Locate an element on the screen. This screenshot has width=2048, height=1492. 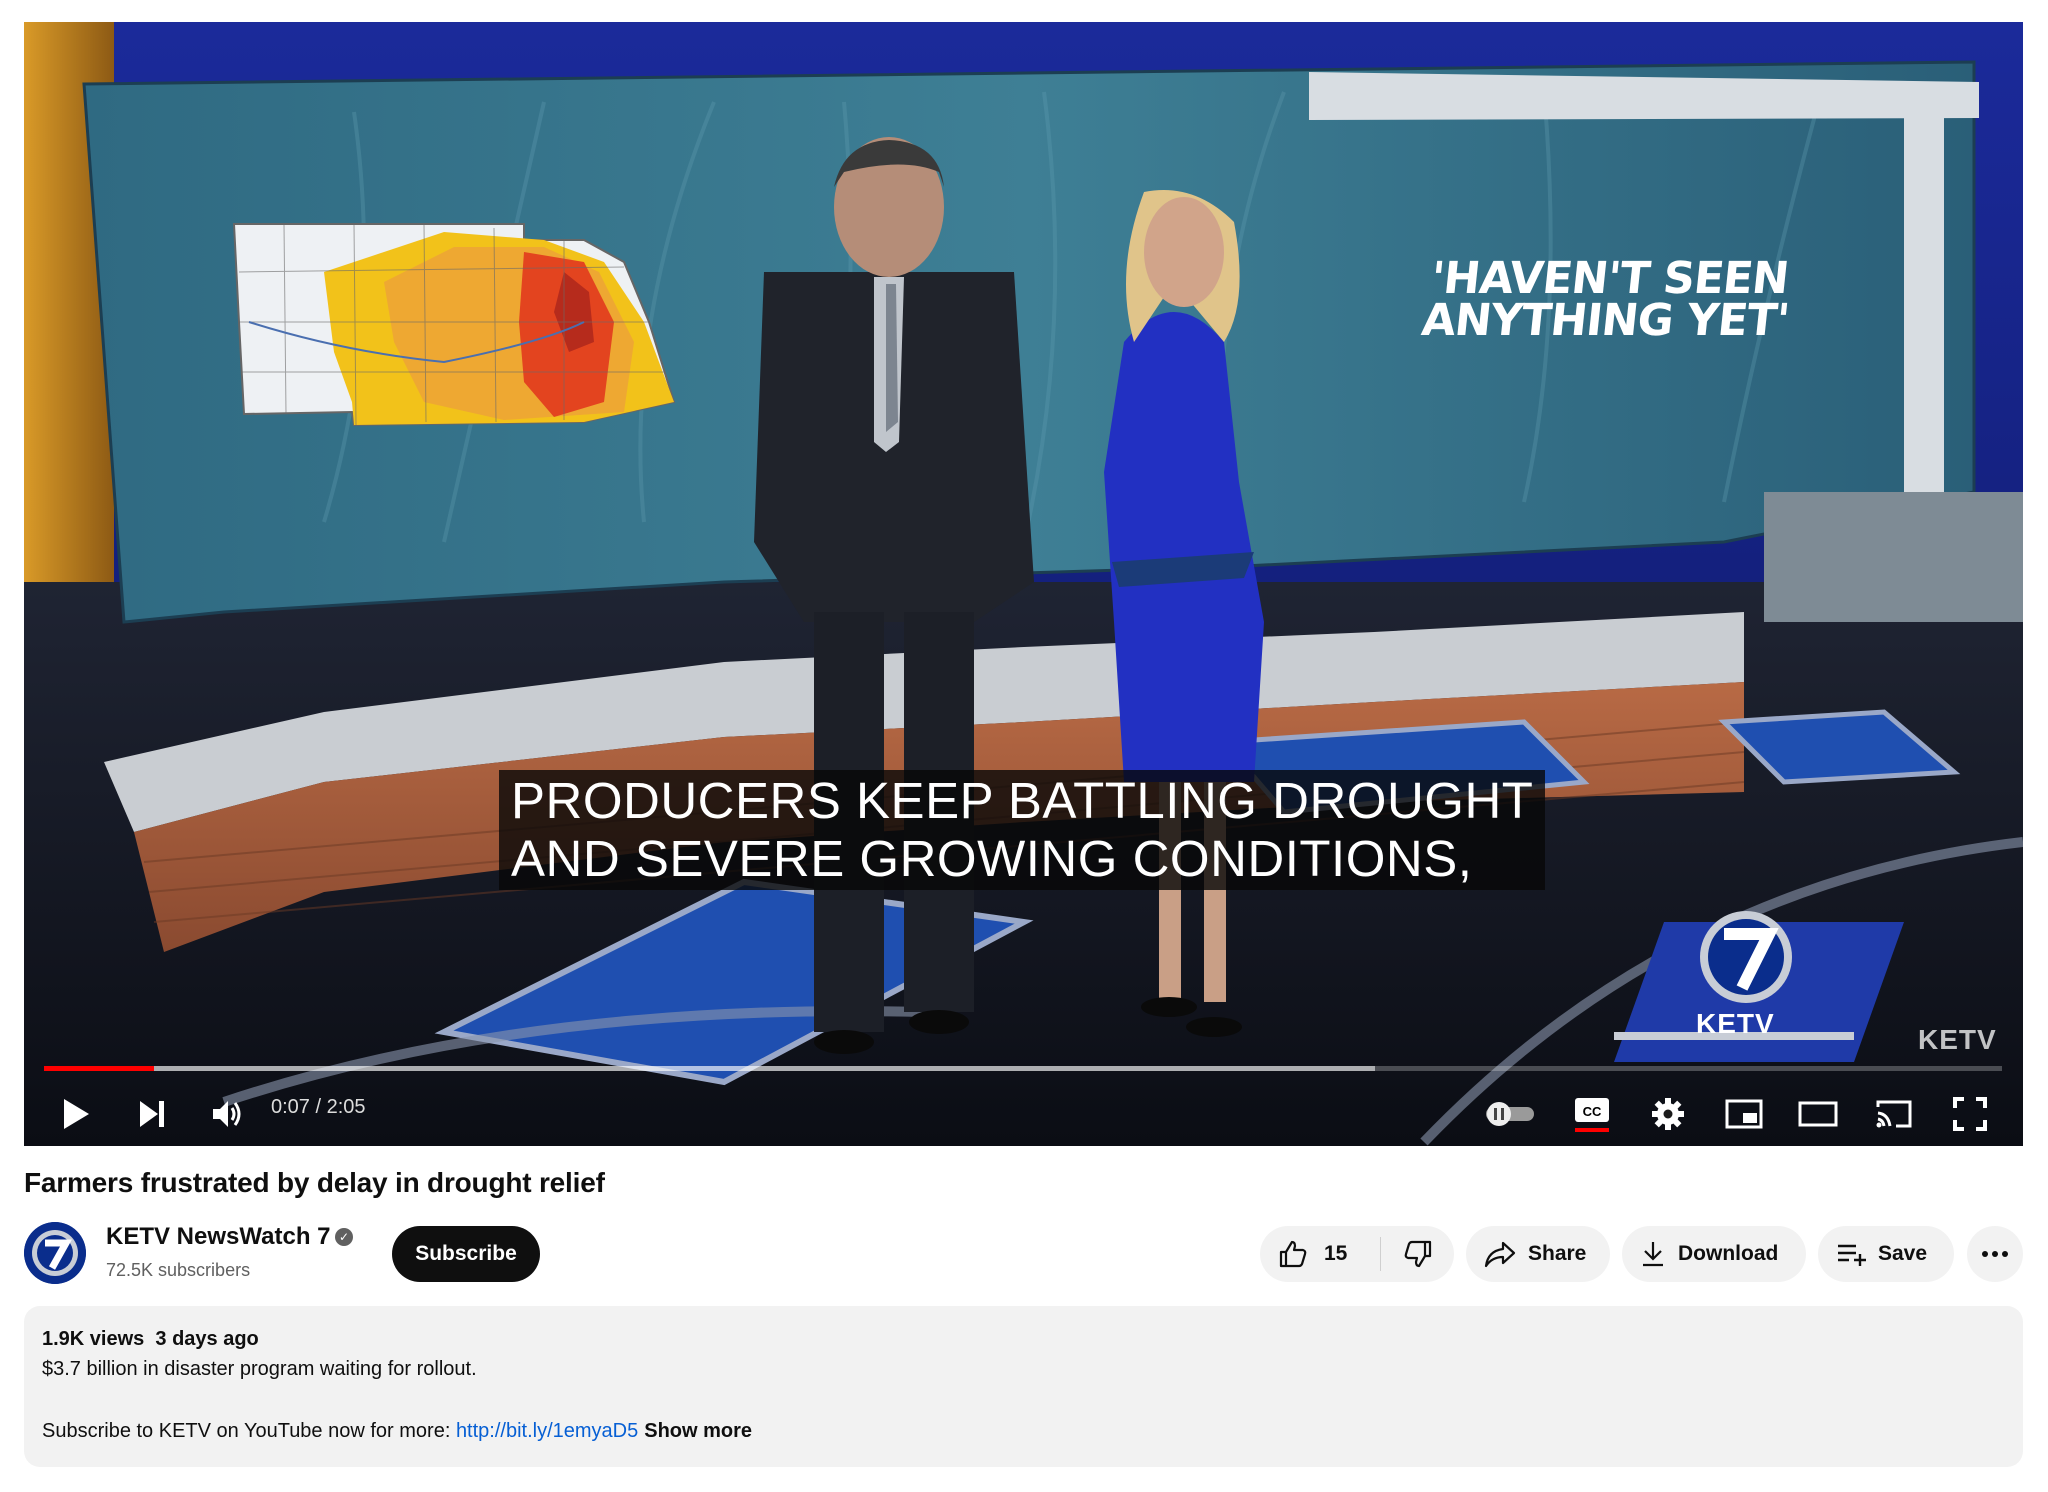
like-count: 15 is located at coordinates (1336, 1253).